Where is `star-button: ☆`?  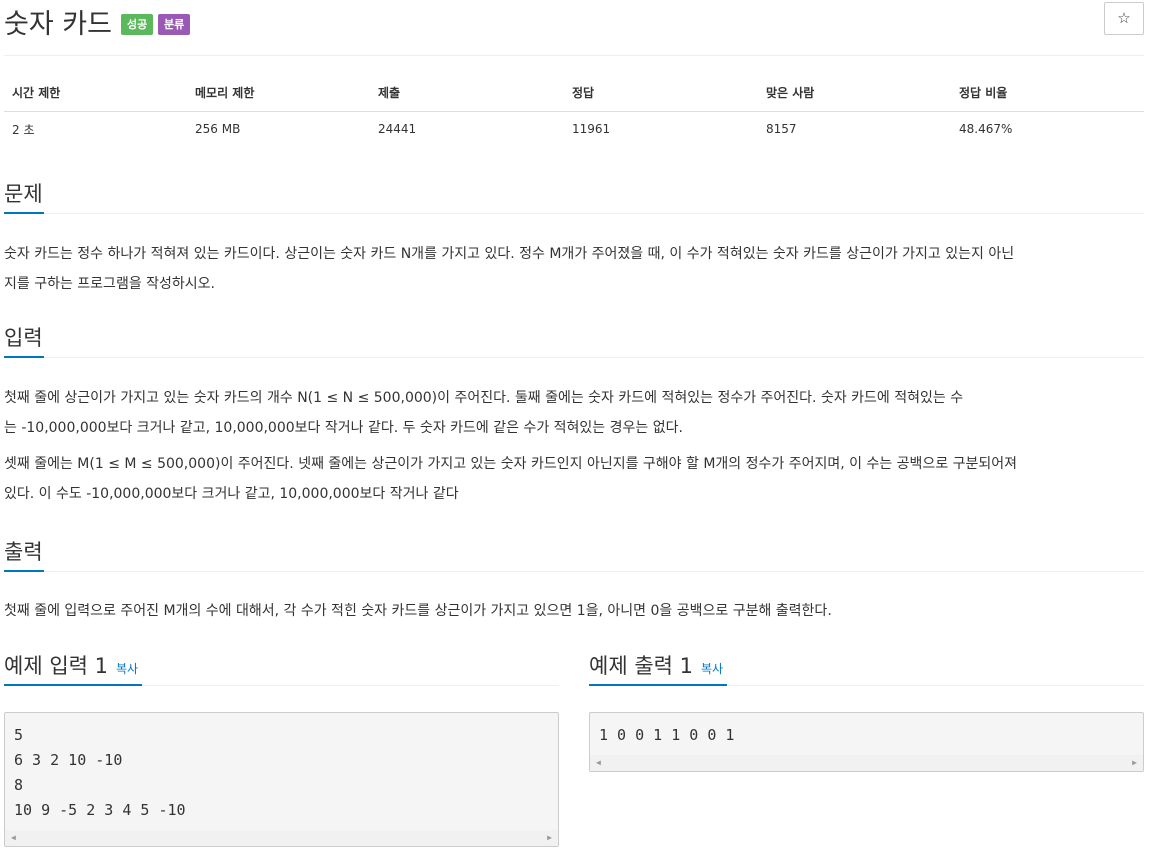 star-button: ☆ is located at coordinates (1124, 18).